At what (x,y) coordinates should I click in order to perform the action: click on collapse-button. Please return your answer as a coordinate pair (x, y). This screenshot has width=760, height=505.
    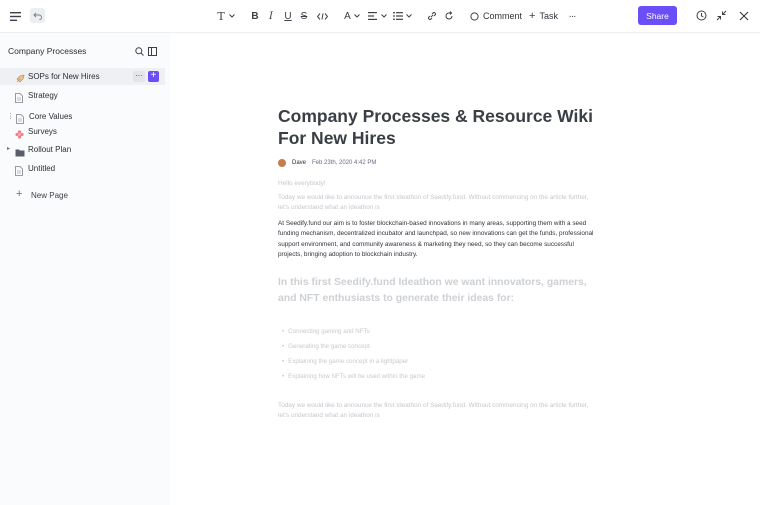
    Looking at the image, I should click on (721, 15).